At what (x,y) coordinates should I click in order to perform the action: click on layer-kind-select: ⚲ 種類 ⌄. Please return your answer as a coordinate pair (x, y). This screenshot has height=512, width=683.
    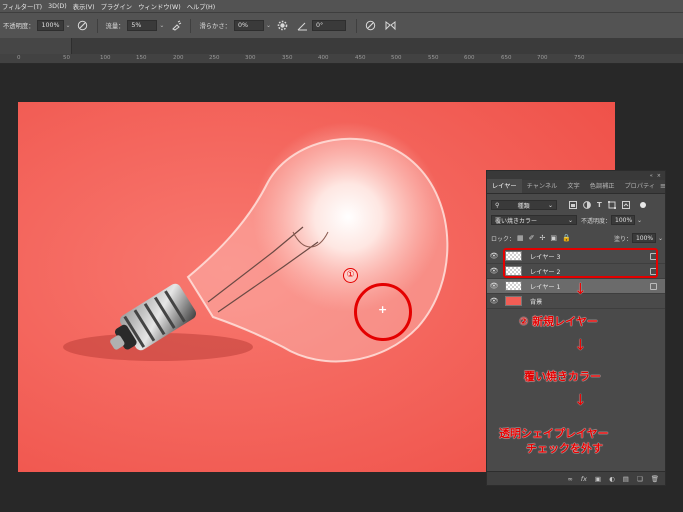
    Looking at the image, I should click on (524, 205).